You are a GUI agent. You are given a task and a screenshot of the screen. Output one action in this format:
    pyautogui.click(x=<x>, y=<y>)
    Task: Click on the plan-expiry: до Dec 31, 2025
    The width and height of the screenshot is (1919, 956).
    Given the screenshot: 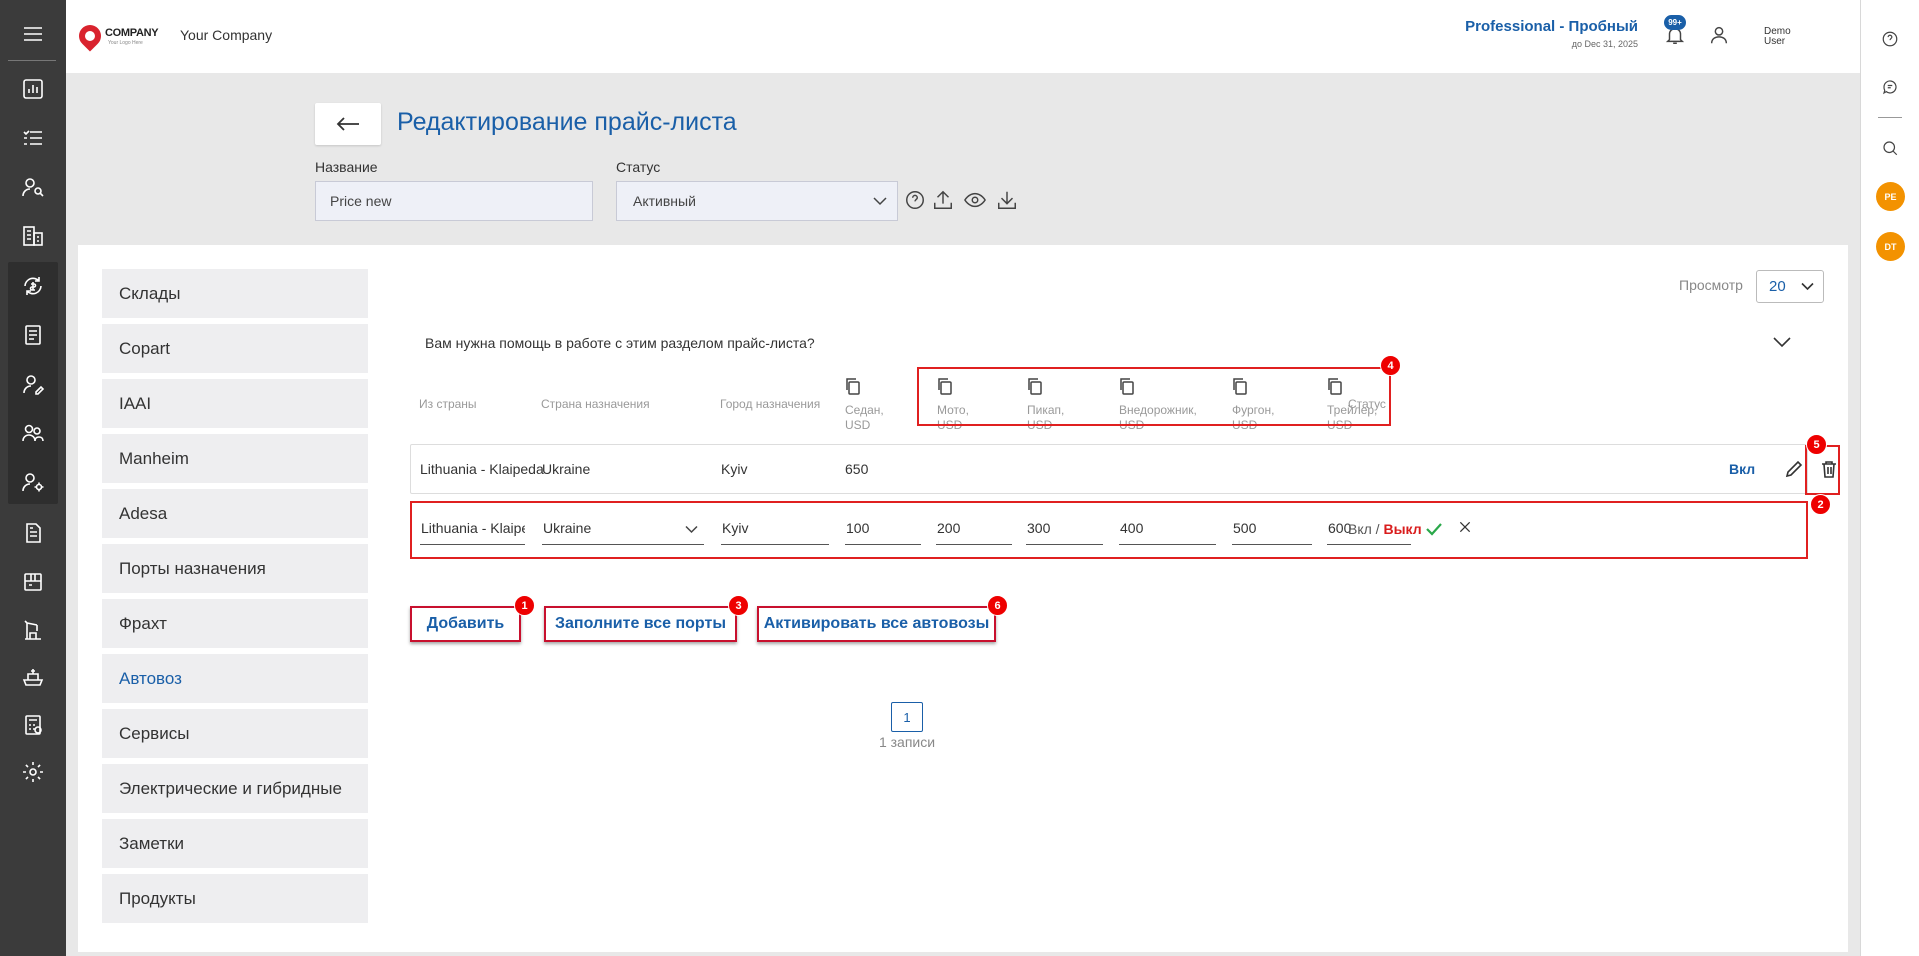 What is the action you would take?
    pyautogui.click(x=1604, y=44)
    